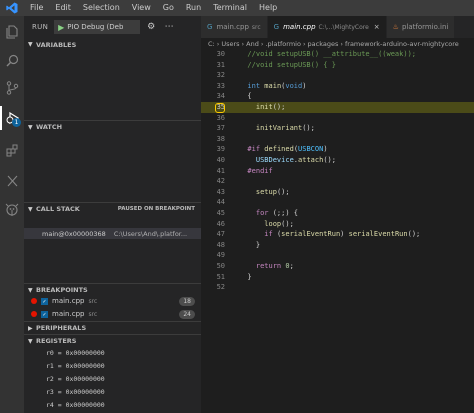 The height and width of the screenshot is (413, 474). What do you see at coordinates (230, 44) in the screenshot?
I see `breadcrumb-item: Users` at bounding box center [230, 44].